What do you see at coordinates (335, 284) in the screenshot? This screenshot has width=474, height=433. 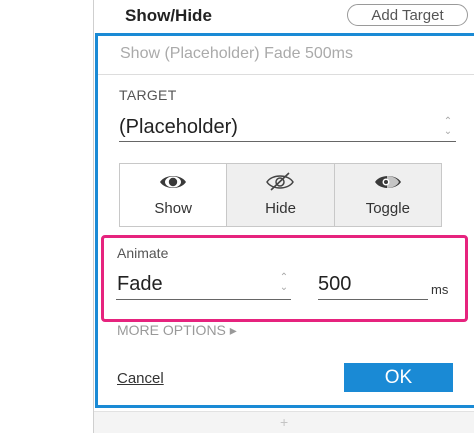 I see `duration-value: 500` at bounding box center [335, 284].